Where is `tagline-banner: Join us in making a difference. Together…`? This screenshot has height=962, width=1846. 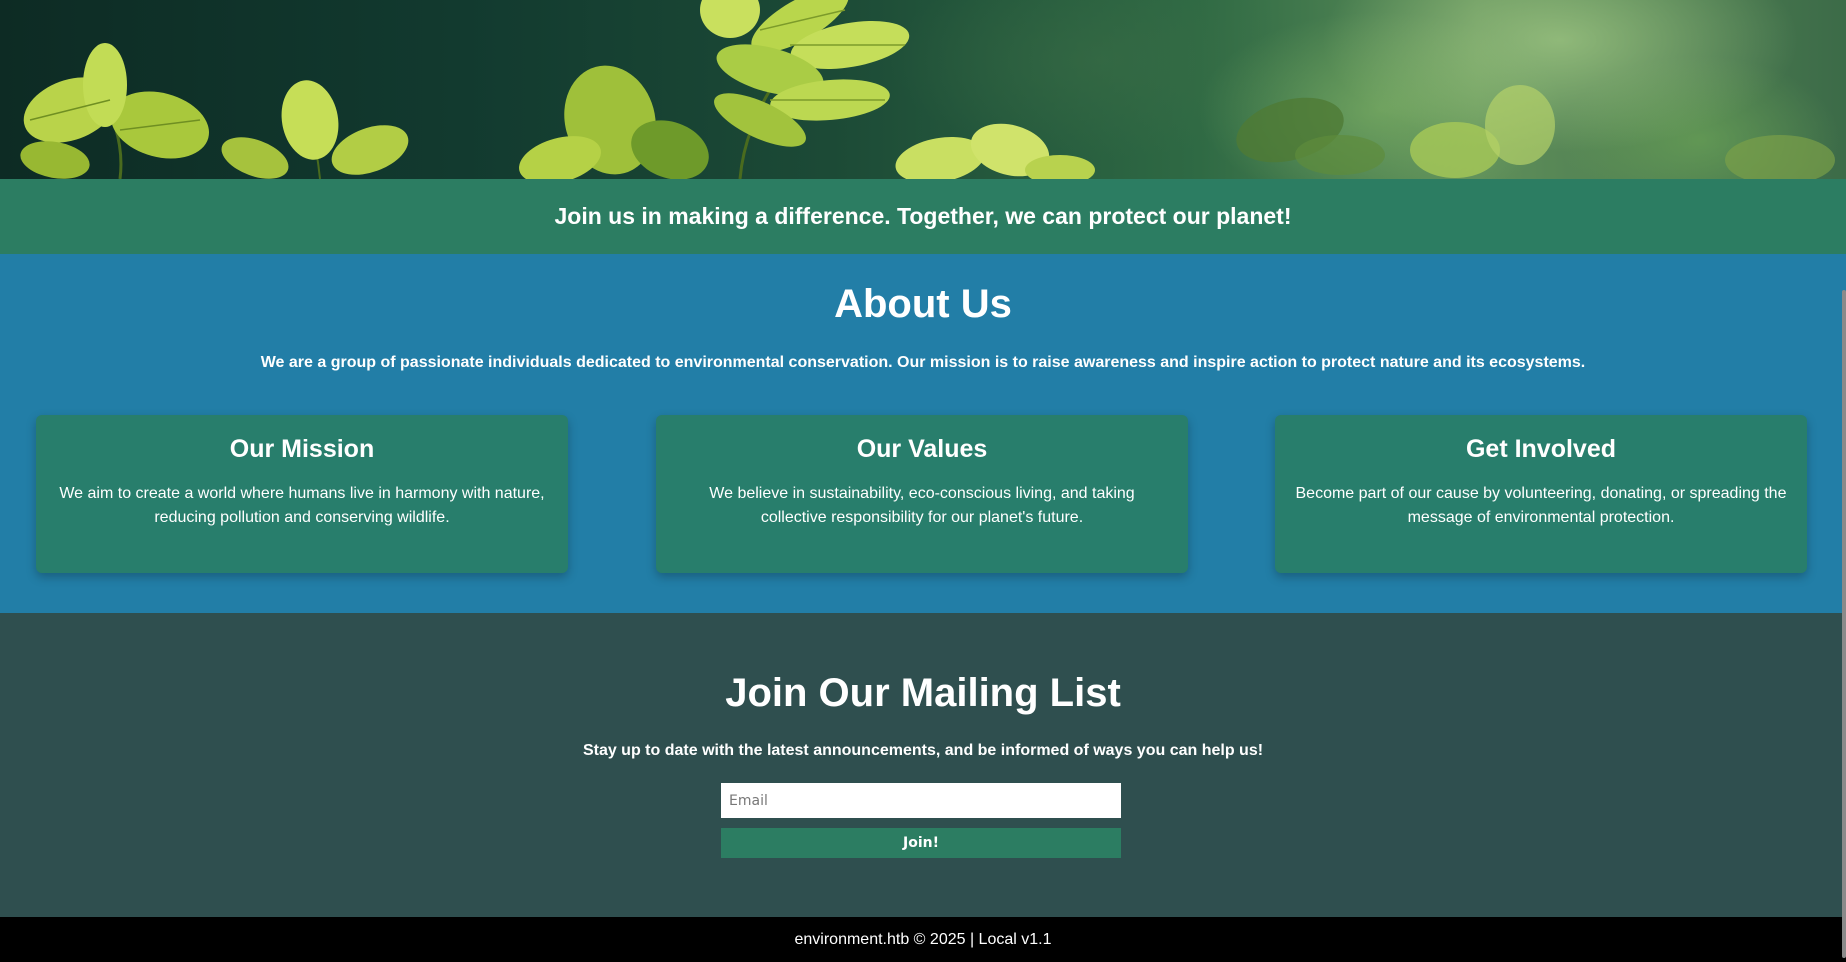
tagline-banner: Join us in making a difference. Together… is located at coordinates (923, 216).